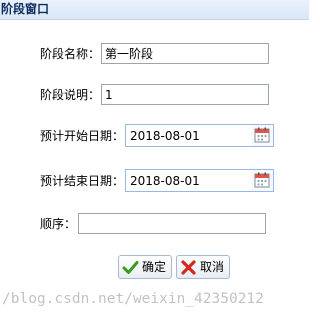 The width and height of the screenshot is (320, 321). What do you see at coordinates (133, 299) in the screenshot?
I see `watermark-text: /blog.csdn.net/weixin_42350212` at bounding box center [133, 299].